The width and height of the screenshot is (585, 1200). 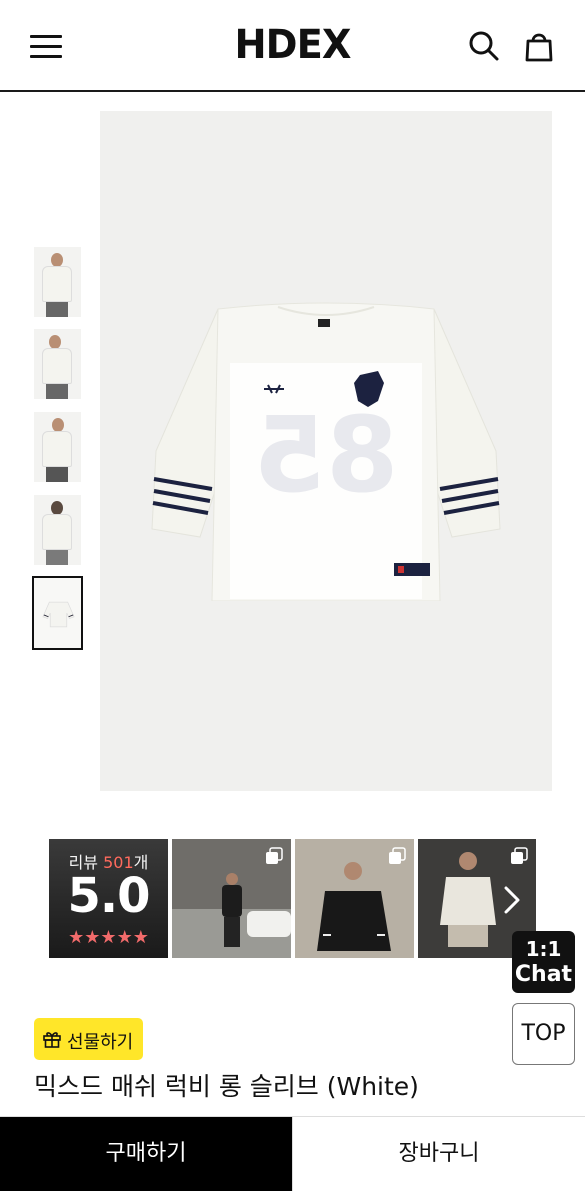 What do you see at coordinates (326, 455) in the screenshot?
I see `jersey-number: 85` at bounding box center [326, 455].